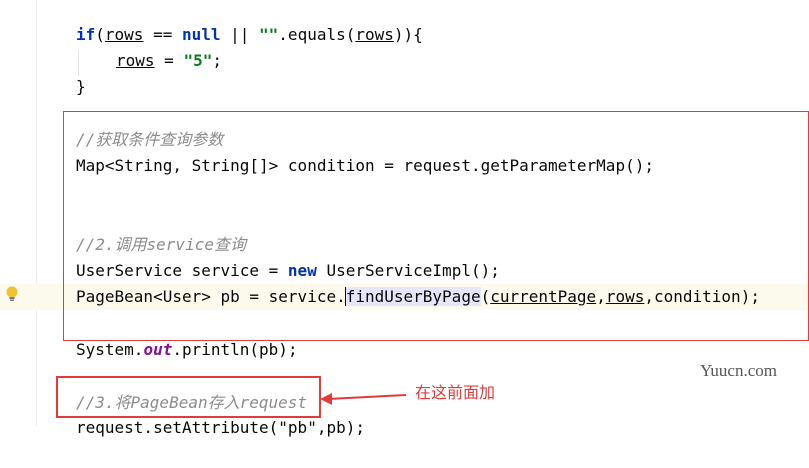 The image size is (809, 468). What do you see at coordinates (220, 428) in the screenshot?
I see `code-line-11: request.setAttribute("pb",pb);` at bounding box center [220, 428].